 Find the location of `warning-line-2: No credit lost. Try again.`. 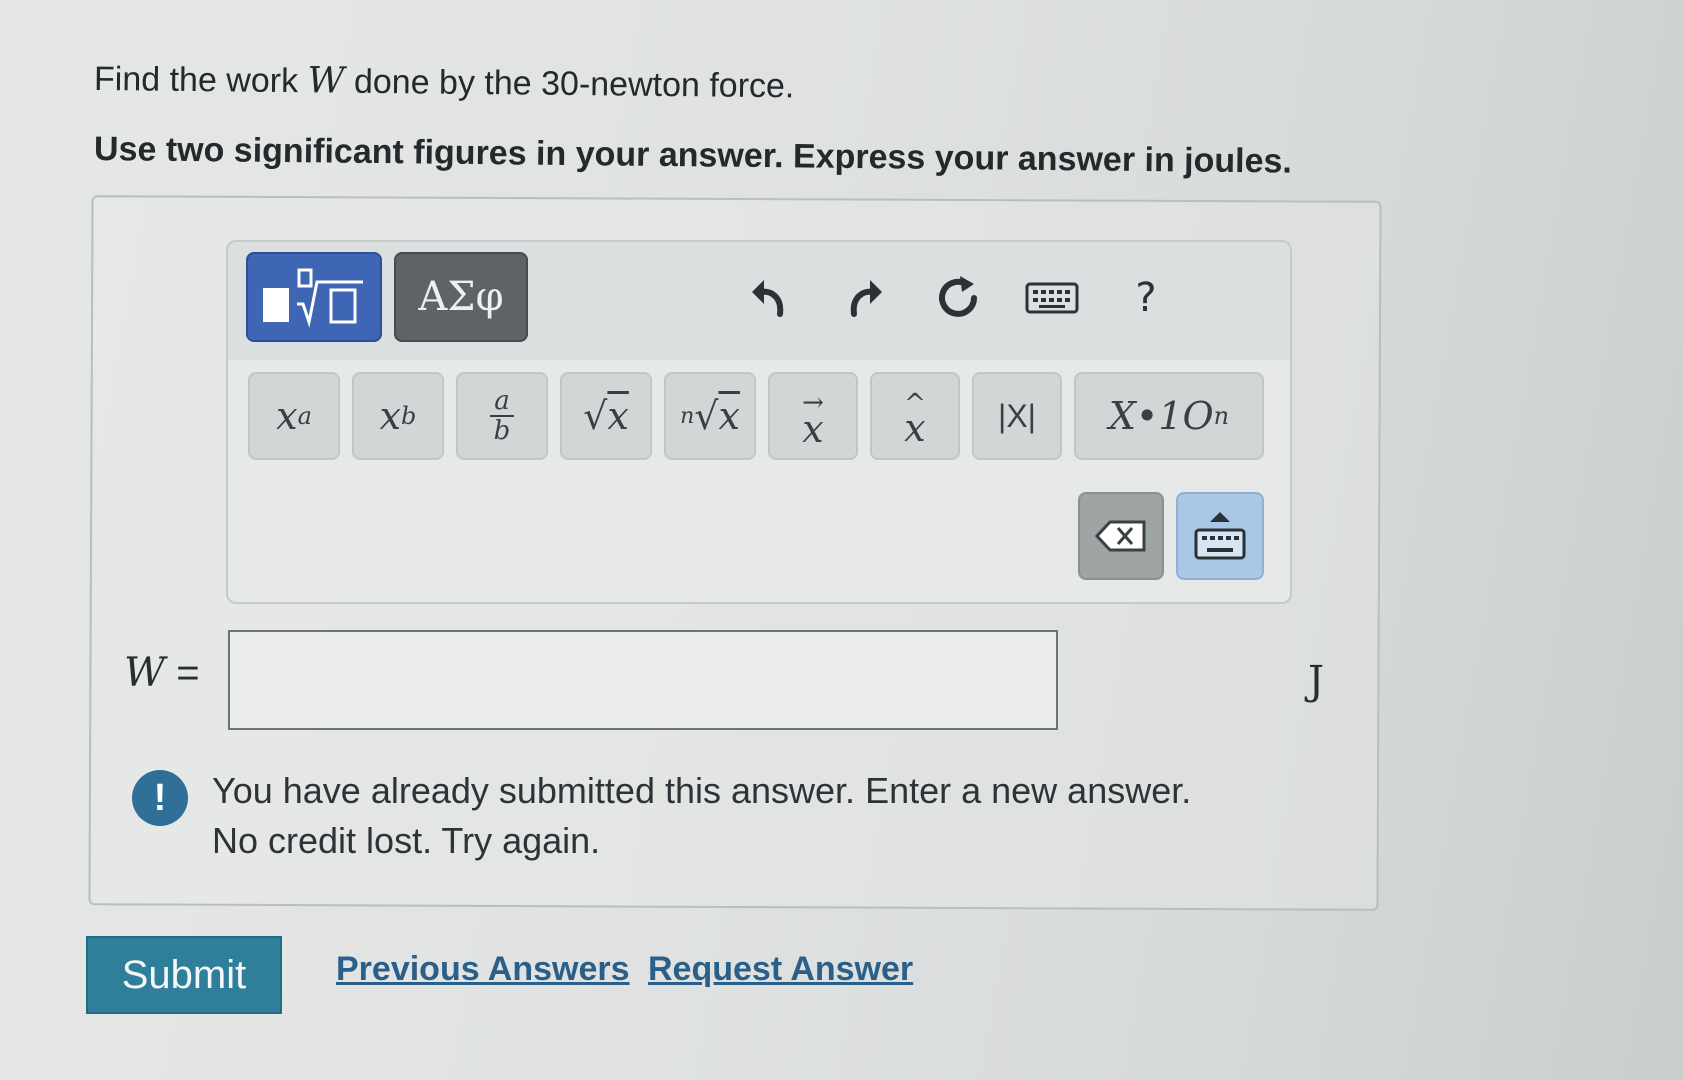

warning-line-2: No credit lost. Try again. is located at coordinates (406, 840).